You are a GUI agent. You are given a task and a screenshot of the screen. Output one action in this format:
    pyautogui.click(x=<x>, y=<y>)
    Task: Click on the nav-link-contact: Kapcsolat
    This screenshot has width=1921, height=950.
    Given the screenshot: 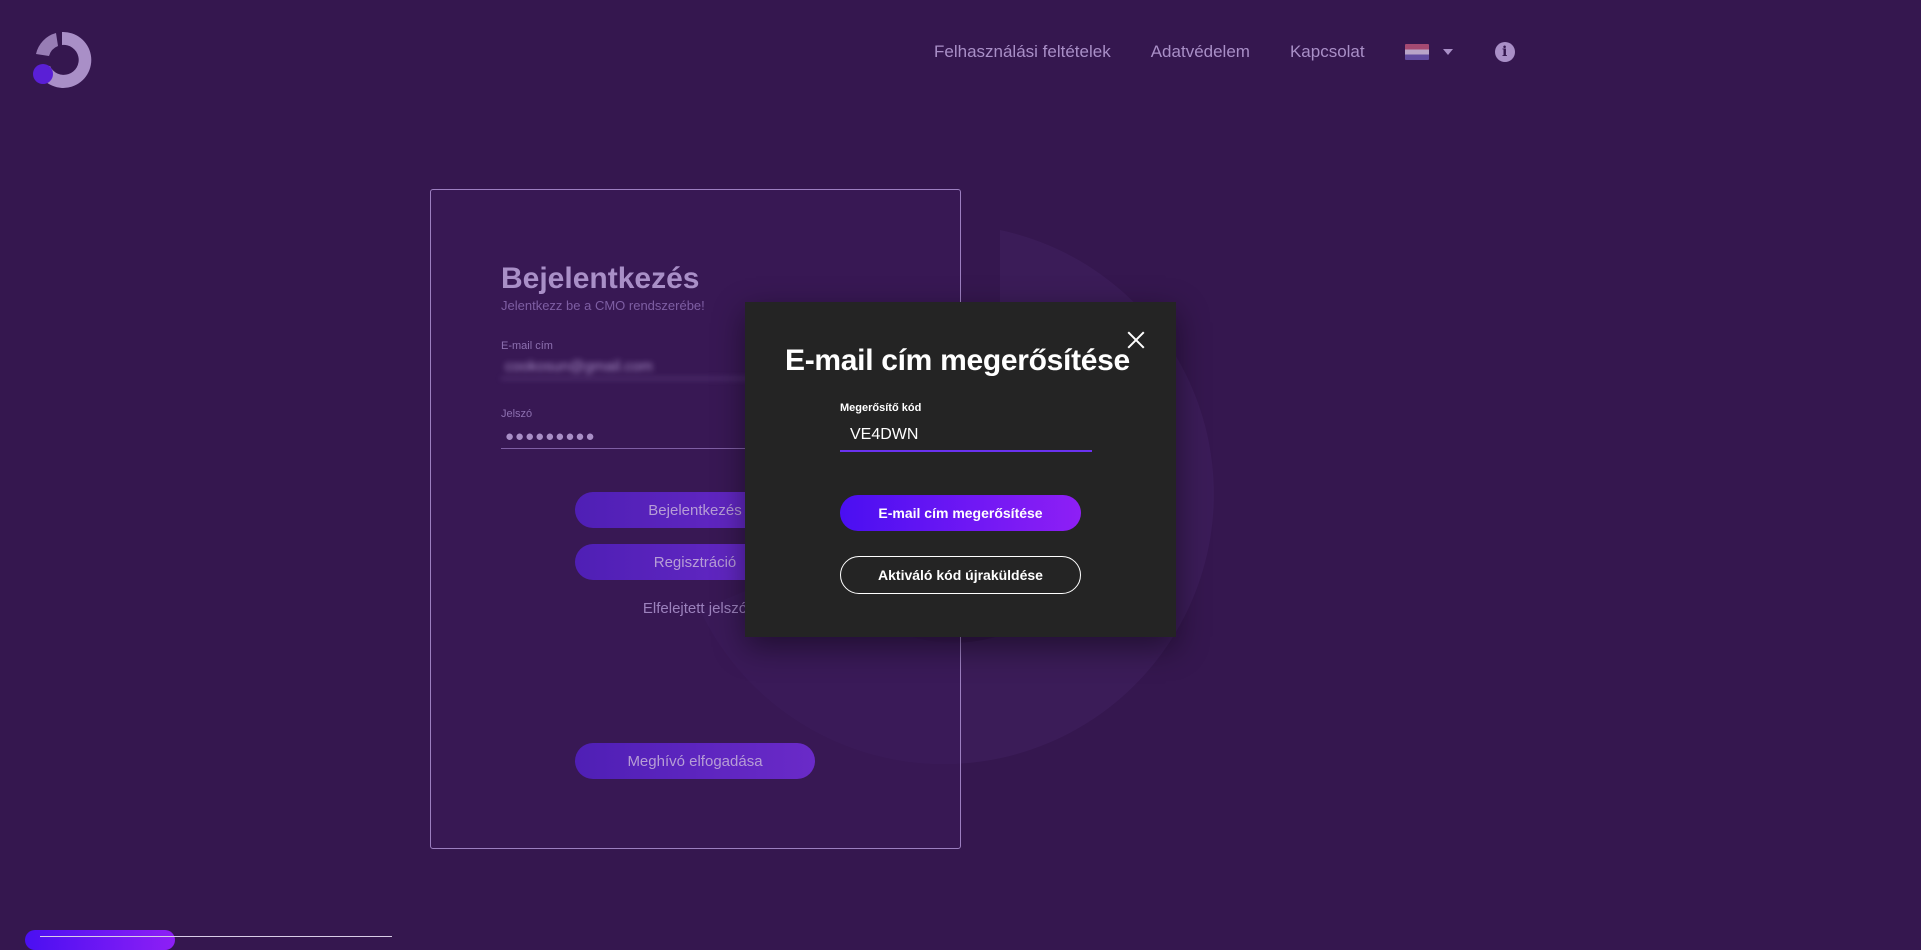 What is the action you would take?
    pyautogui.click(x=1327, y=52)
    